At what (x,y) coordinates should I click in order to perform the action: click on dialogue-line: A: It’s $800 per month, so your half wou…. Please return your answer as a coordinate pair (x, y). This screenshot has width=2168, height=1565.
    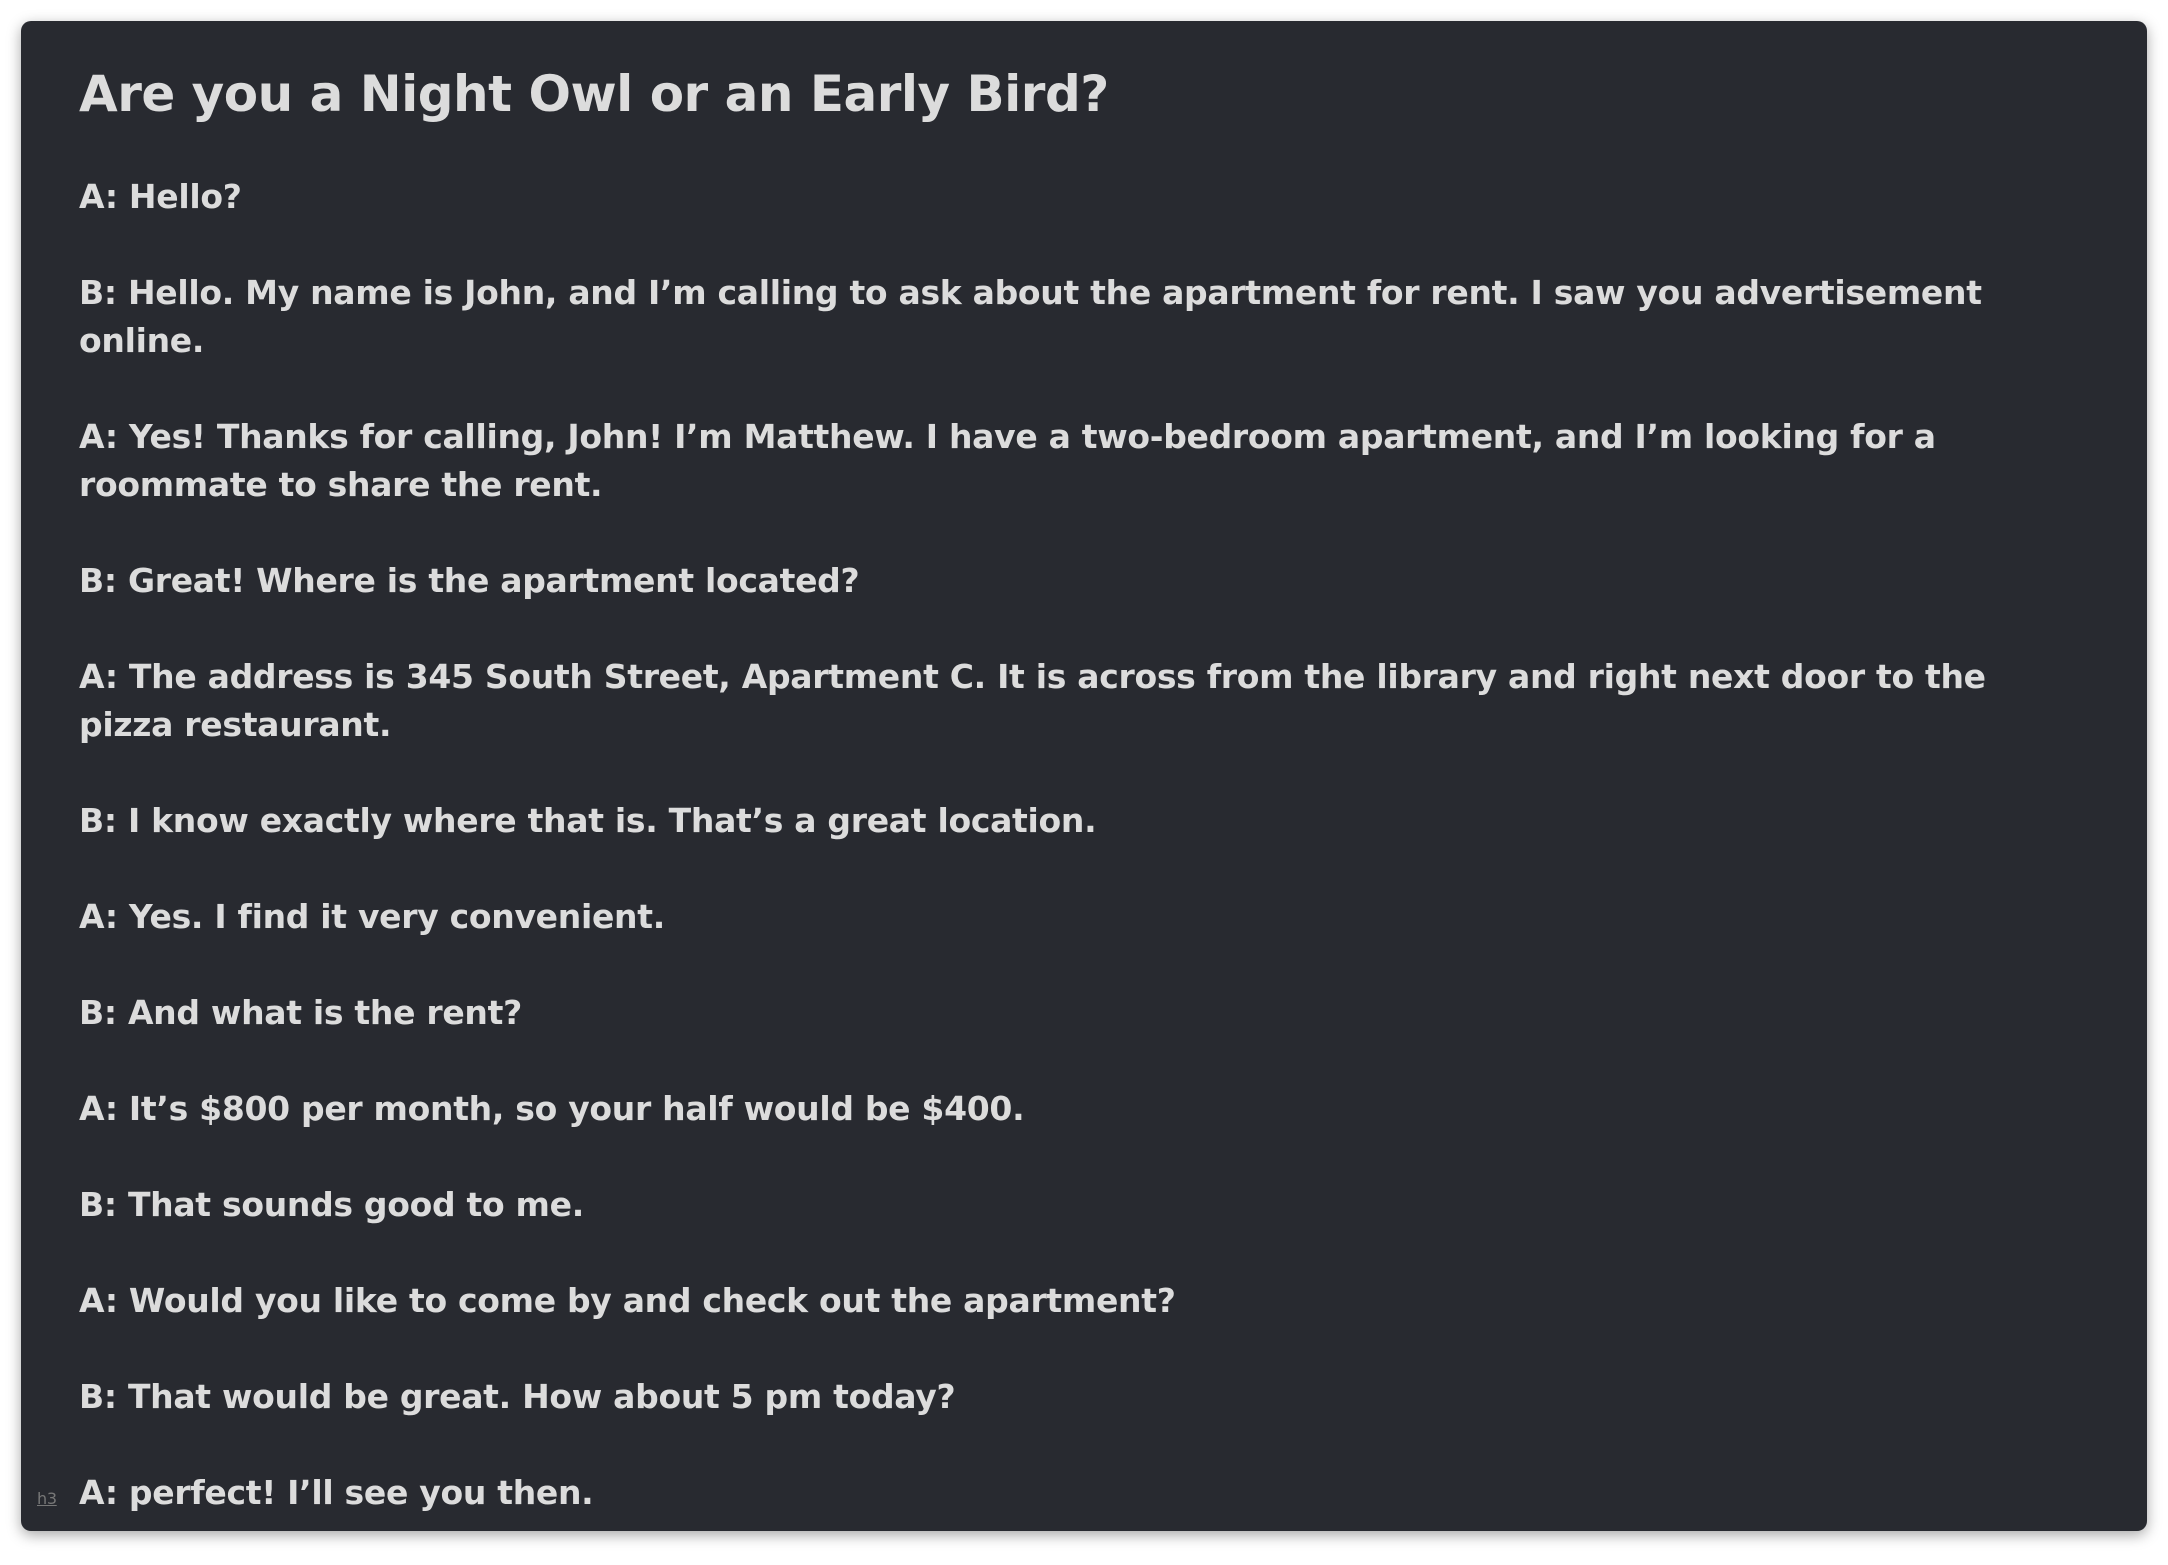
    Looking at the image, I should click on (552, 1108).